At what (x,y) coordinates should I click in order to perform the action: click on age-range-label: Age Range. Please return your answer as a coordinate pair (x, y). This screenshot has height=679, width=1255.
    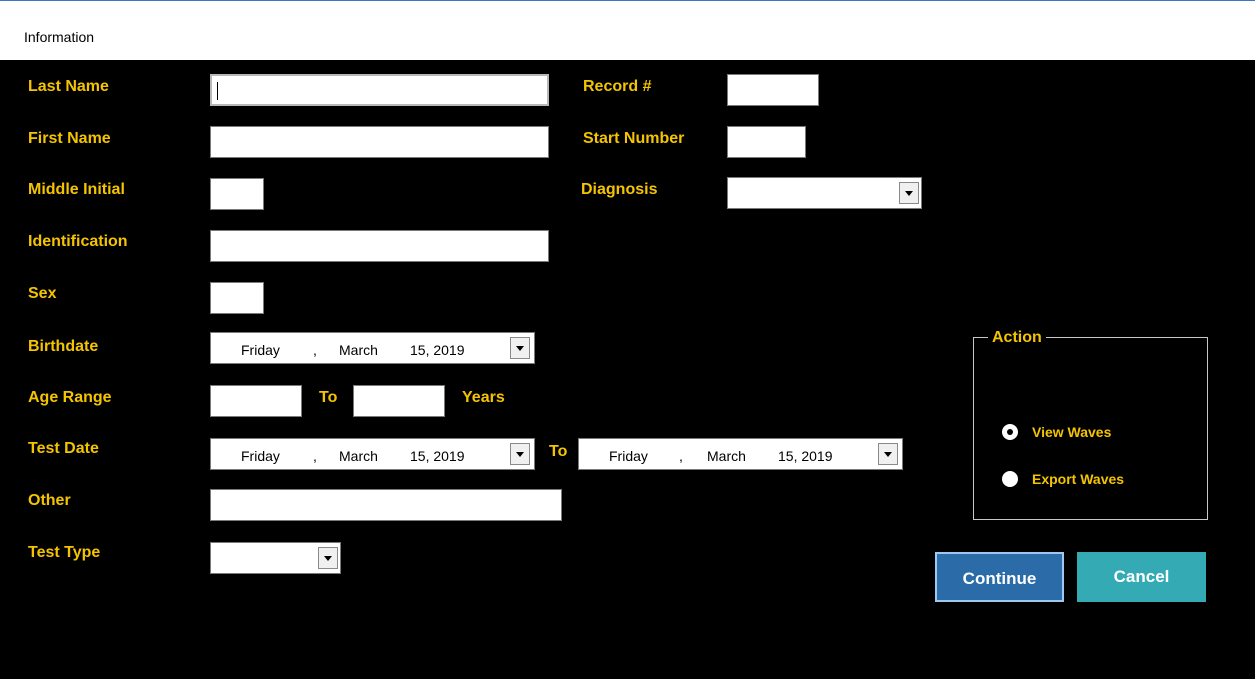
    Looking at the image, I should click on (70, 397).